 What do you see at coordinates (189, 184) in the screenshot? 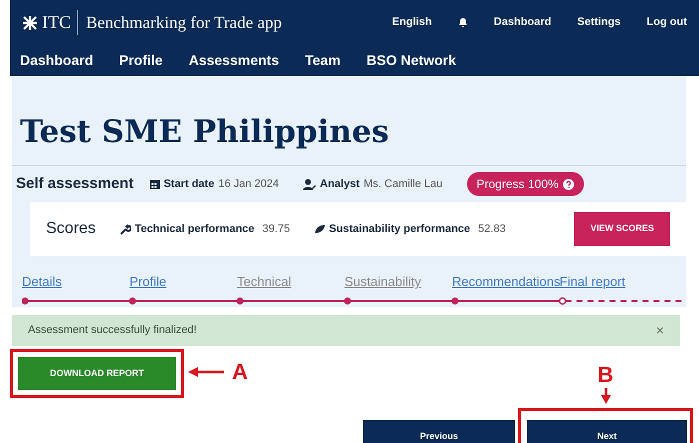
I see `start-date-label: Start date` at bounding box center [189, 184].